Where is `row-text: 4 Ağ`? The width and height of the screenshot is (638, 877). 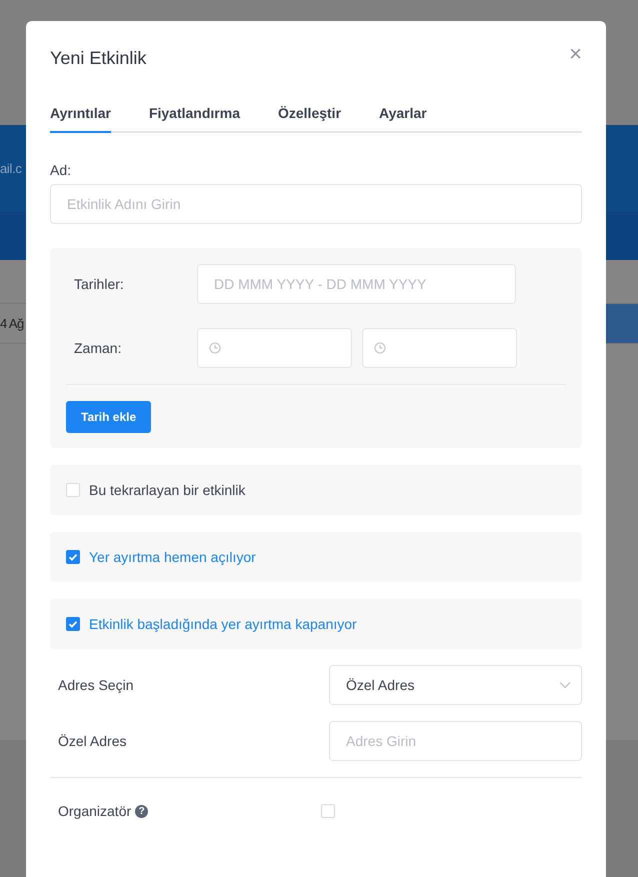 row-text: 4 Ağ is located at coordinates (12, 324).